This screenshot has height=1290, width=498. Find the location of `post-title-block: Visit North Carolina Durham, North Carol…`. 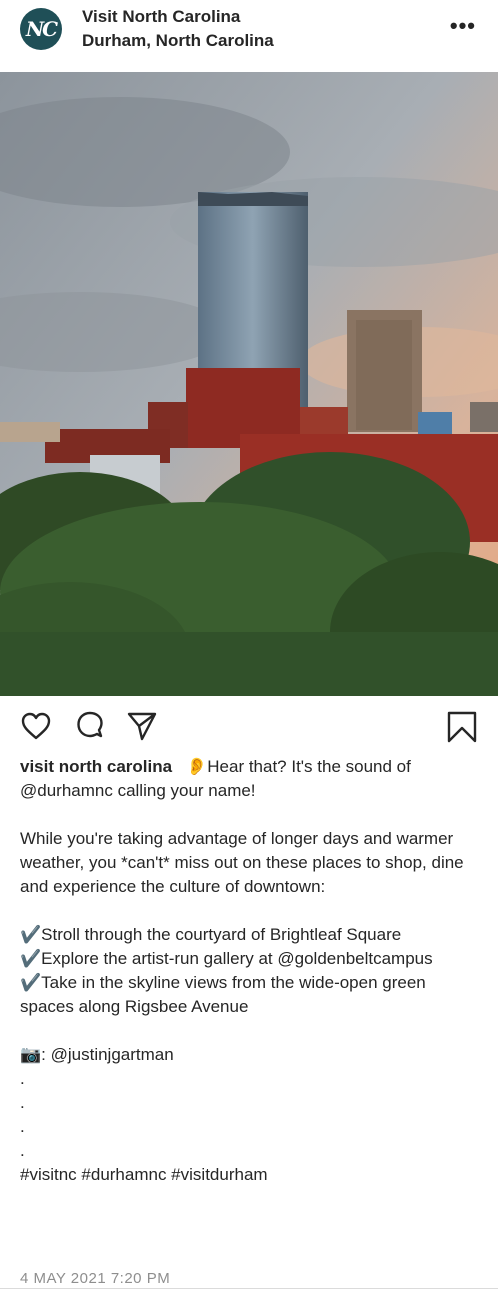

post-title-block: Visit North Carolina Durham, North Carol… is located at coordinates (178, 29).